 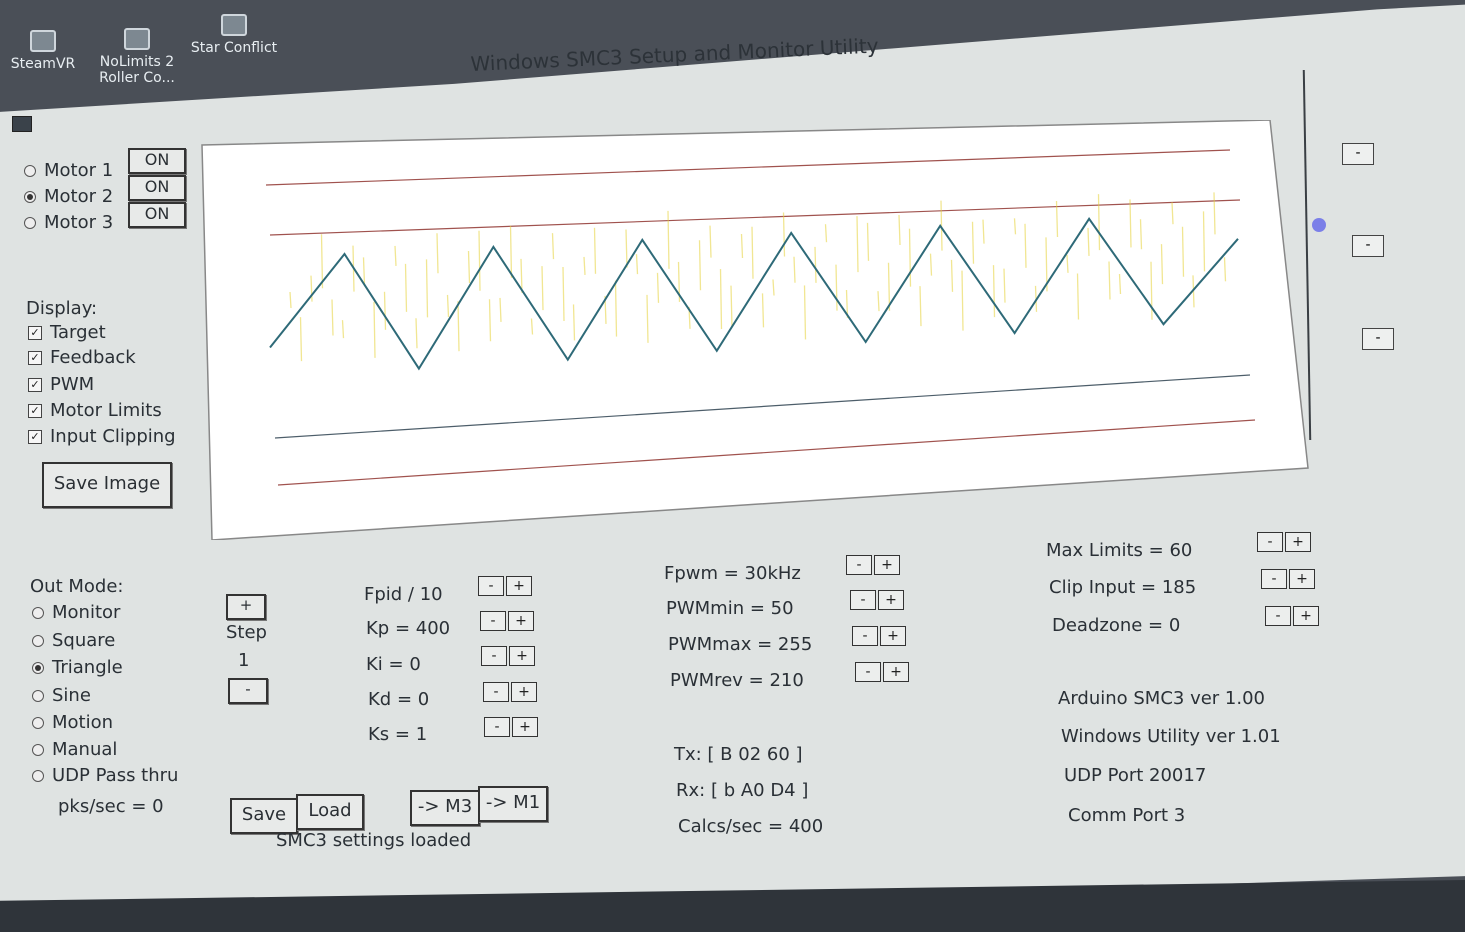 What do you see at coordinates (740, 644) in the screenshot?
I see `pwmmax-label: PWMmax = 255` at bounding box center [740, 644].